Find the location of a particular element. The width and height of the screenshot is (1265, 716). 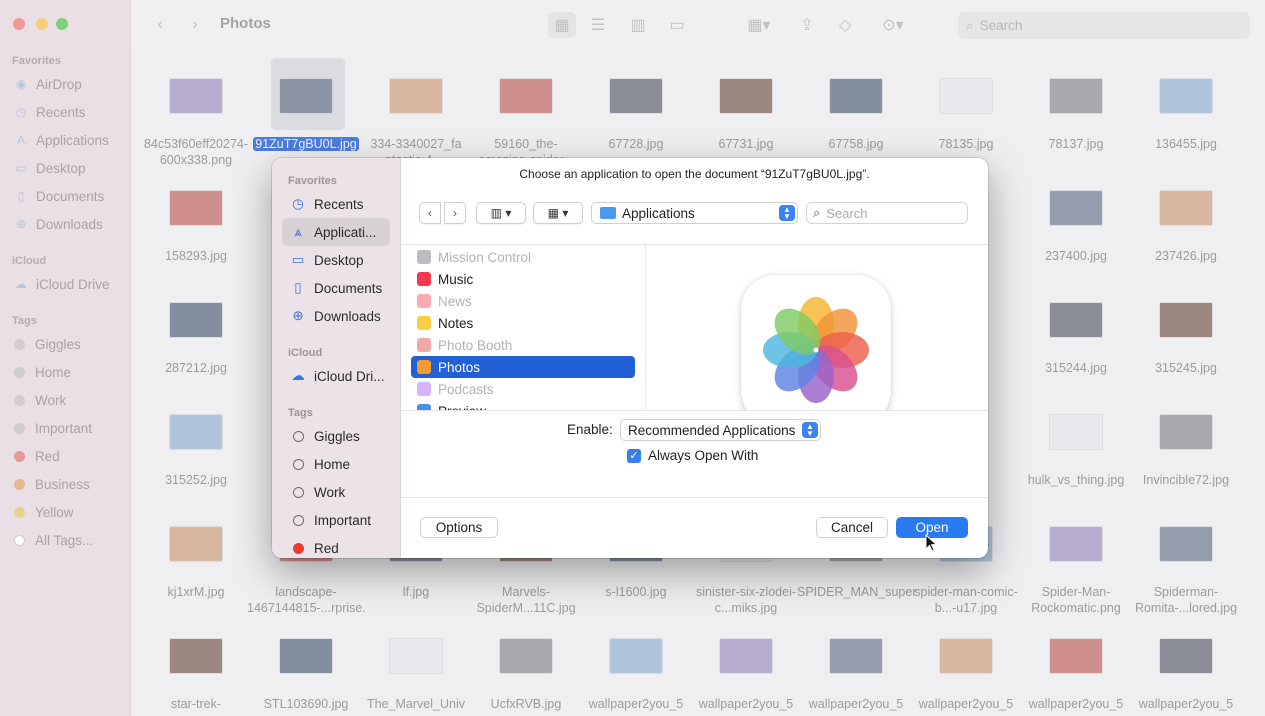

dialog-sidebar-item-downloads: ⊕ Downloads is located at coordinates (336, 316).